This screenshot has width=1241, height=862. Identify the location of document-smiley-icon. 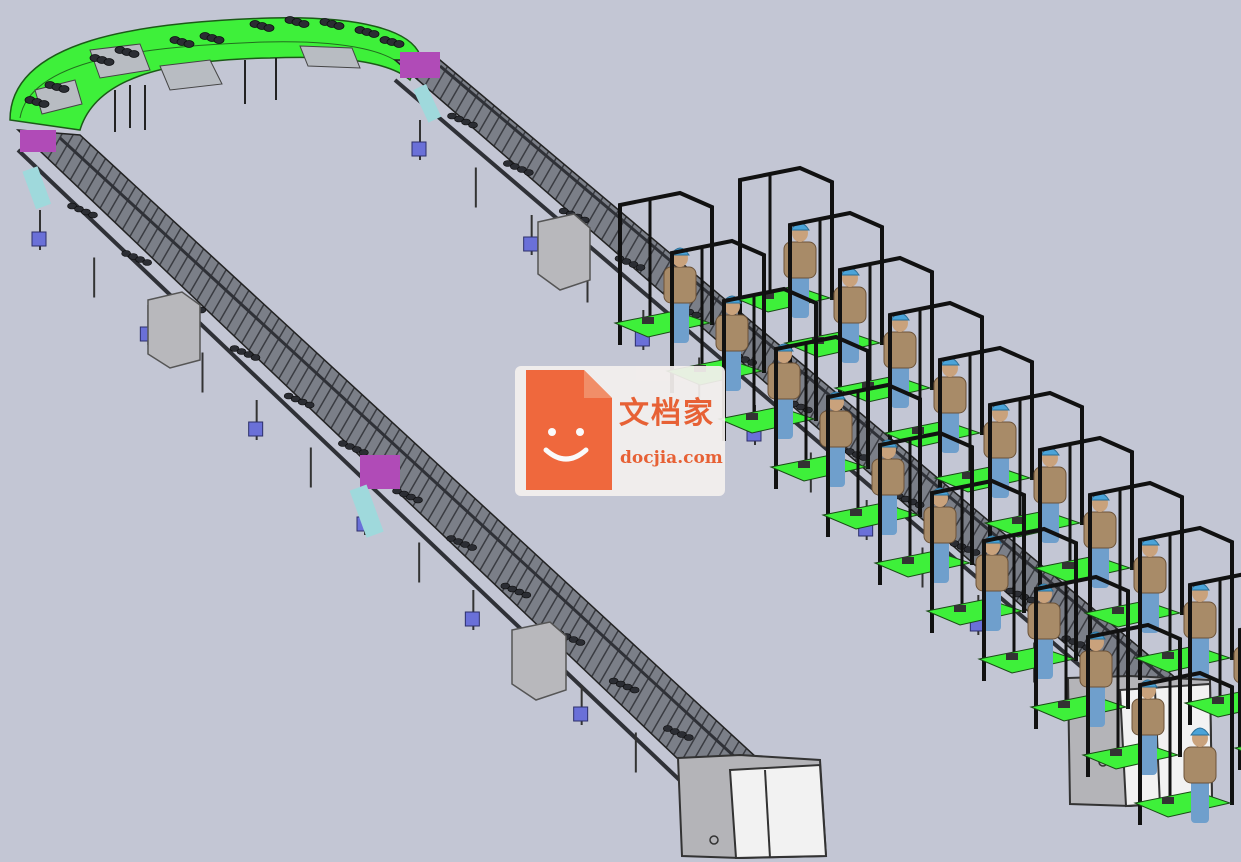
(569, 430).